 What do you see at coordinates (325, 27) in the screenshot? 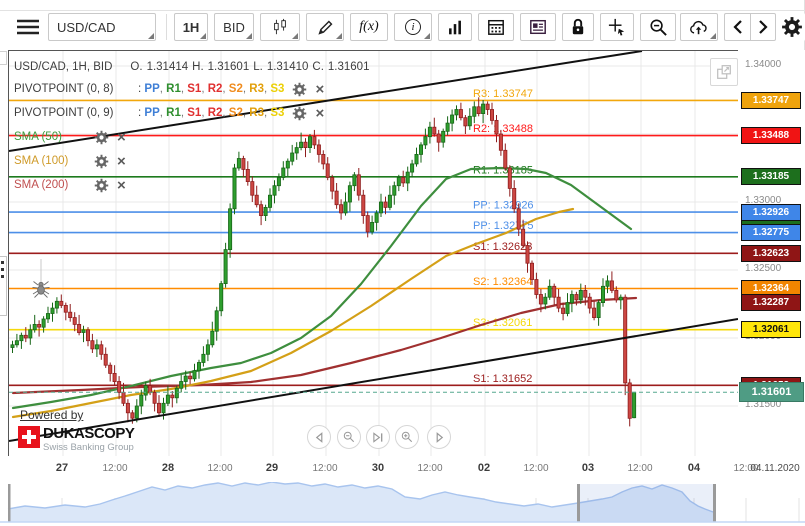
I see `draw-tools-button` at bounding box center [325, 27].